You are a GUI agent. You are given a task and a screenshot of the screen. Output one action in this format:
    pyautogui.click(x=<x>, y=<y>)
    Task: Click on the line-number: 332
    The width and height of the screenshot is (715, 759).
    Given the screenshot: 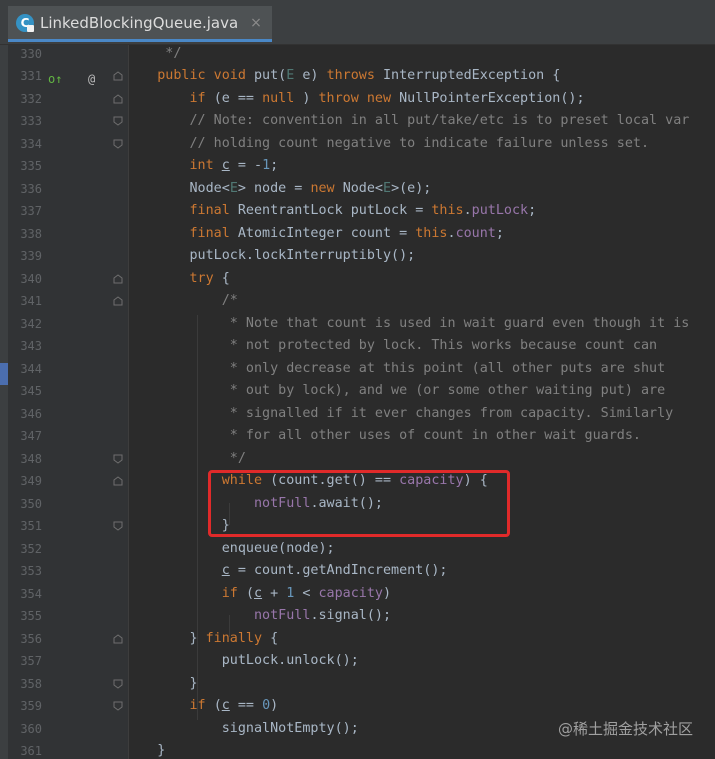 What is the action you would take?
    pyautogui.click(x=25, y=99)
    